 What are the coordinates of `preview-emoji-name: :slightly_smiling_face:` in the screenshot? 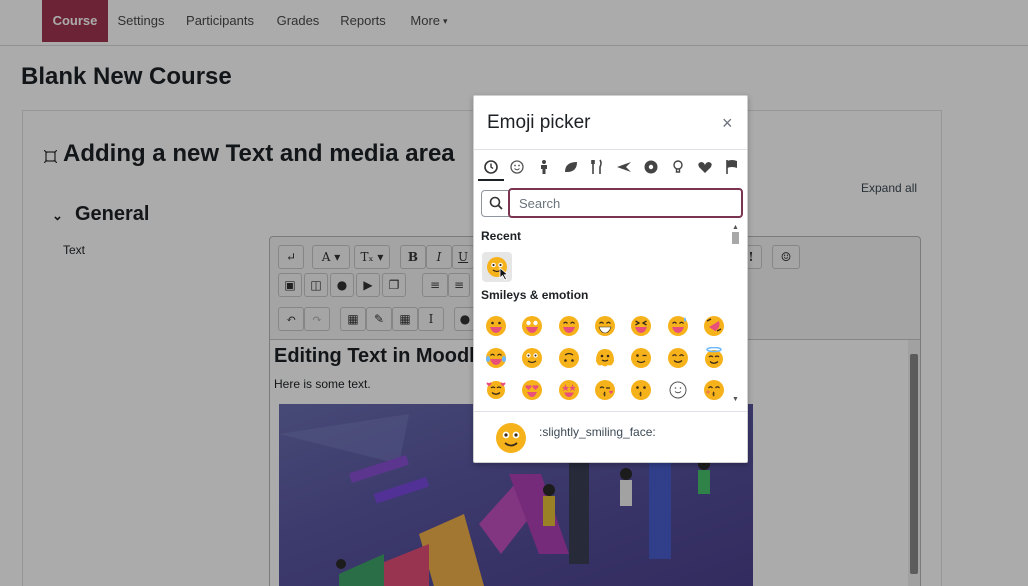 It's located at (597, 432).